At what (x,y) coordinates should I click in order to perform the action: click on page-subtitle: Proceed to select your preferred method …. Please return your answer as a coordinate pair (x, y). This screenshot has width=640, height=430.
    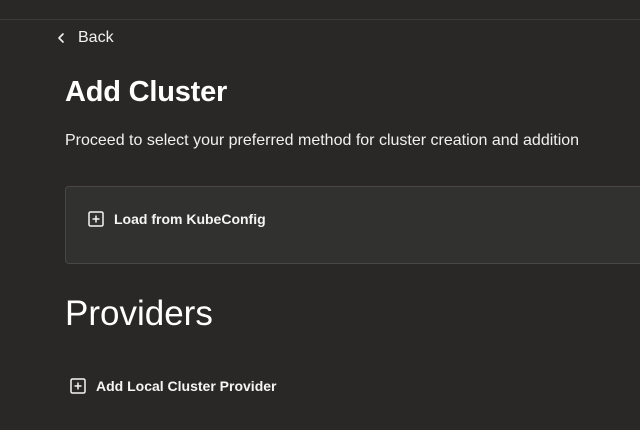
    Looking at the image, I should click on (322, 140).